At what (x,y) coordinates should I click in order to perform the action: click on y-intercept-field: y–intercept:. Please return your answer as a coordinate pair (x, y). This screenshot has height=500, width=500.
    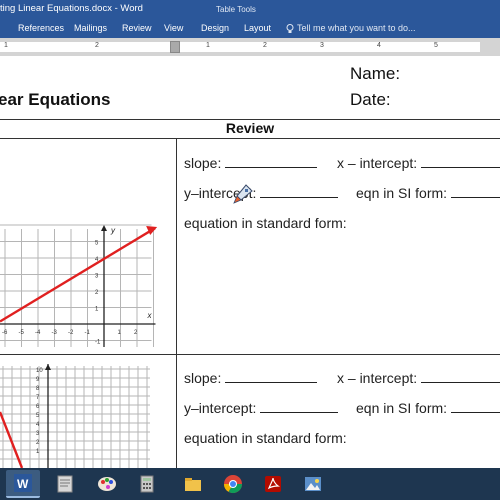
    Looking at the image, I should click on (261, 193).